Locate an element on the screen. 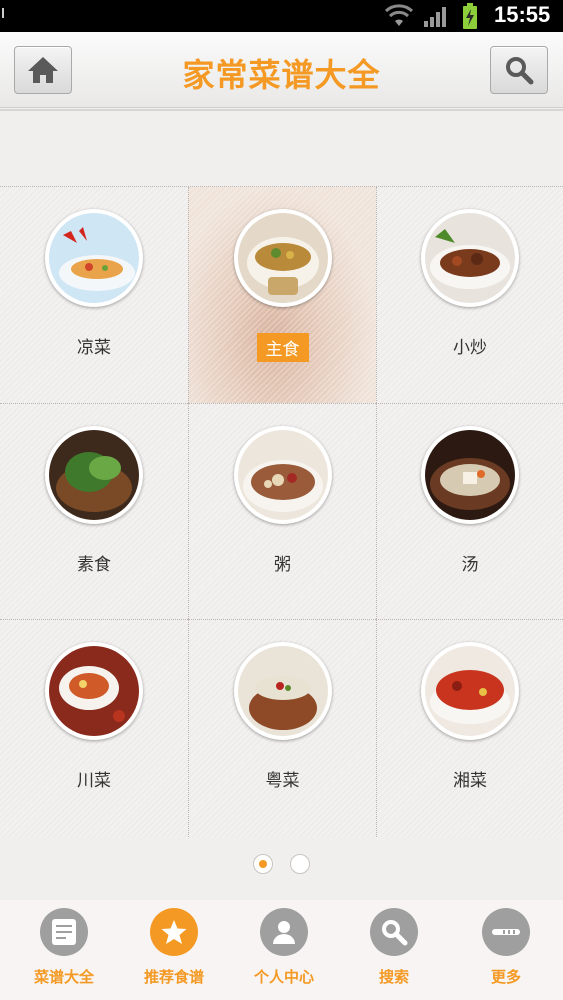 Image resolution: width=563 pixels, height=1000 pixels. category-staple-food: 主食 is located at coordinates (282, 295).